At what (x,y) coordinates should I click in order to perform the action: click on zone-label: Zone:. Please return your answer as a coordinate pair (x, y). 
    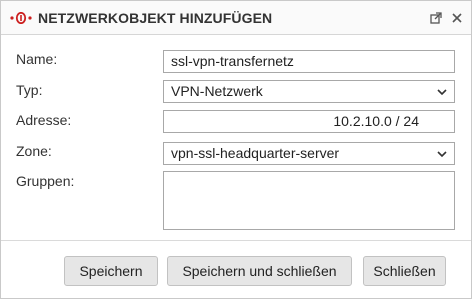
    Looking at the image, I should click on (34, 151).